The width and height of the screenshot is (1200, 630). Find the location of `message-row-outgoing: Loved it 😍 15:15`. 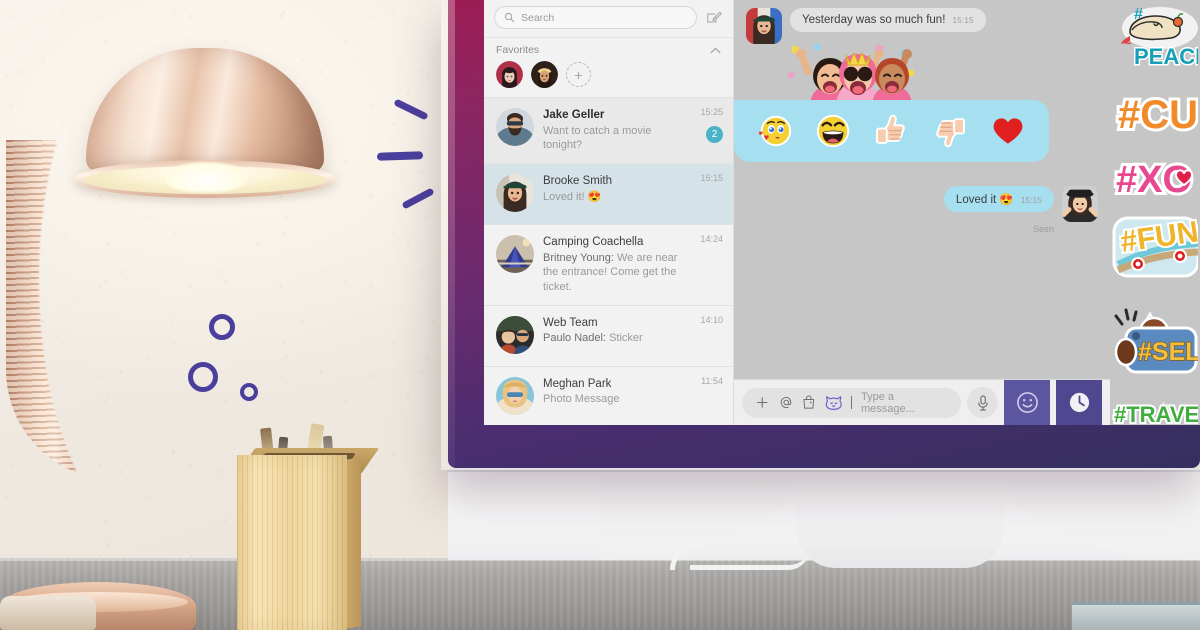

message-row-outgoing: Loved it 😍 15:15 is located at coordinates (1020, 204).